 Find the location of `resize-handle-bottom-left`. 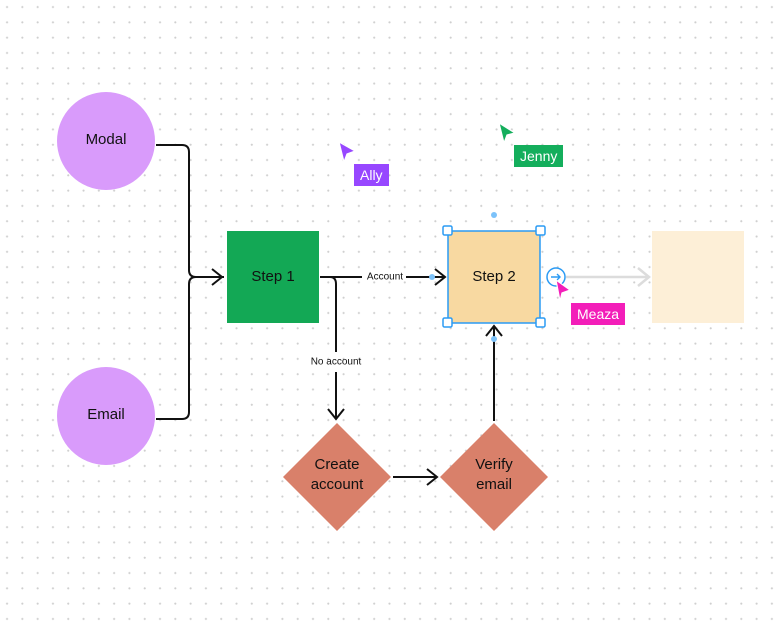

resize-handle-bottom-left is located at coordinates (447, 322).